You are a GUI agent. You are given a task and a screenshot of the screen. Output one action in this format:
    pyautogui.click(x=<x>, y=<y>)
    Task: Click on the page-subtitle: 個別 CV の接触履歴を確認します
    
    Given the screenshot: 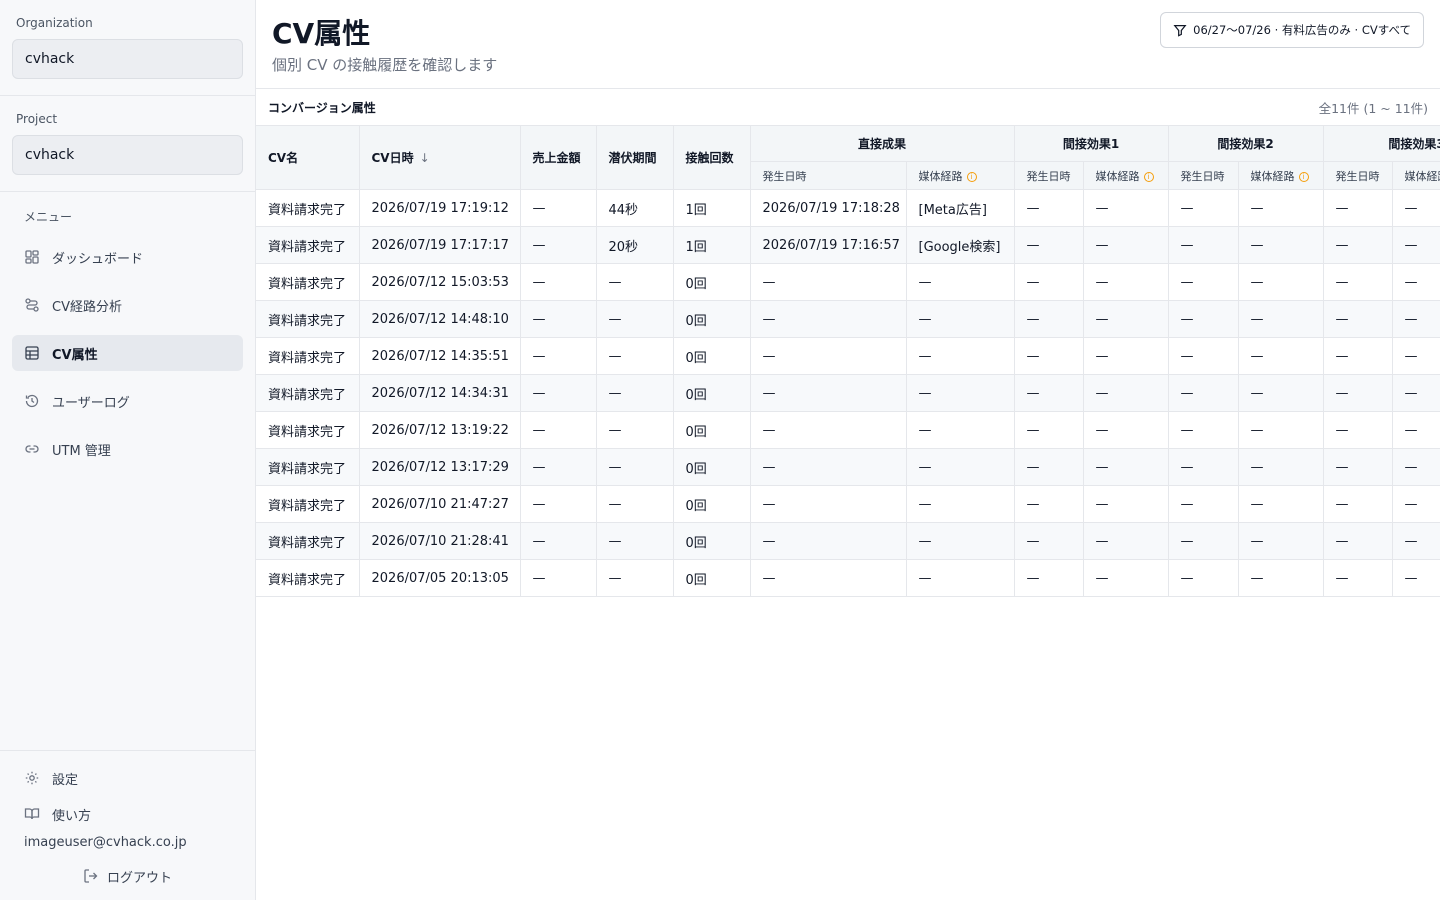 What is the action you would take?
    pyautogui.click(x=385, y=65)
    